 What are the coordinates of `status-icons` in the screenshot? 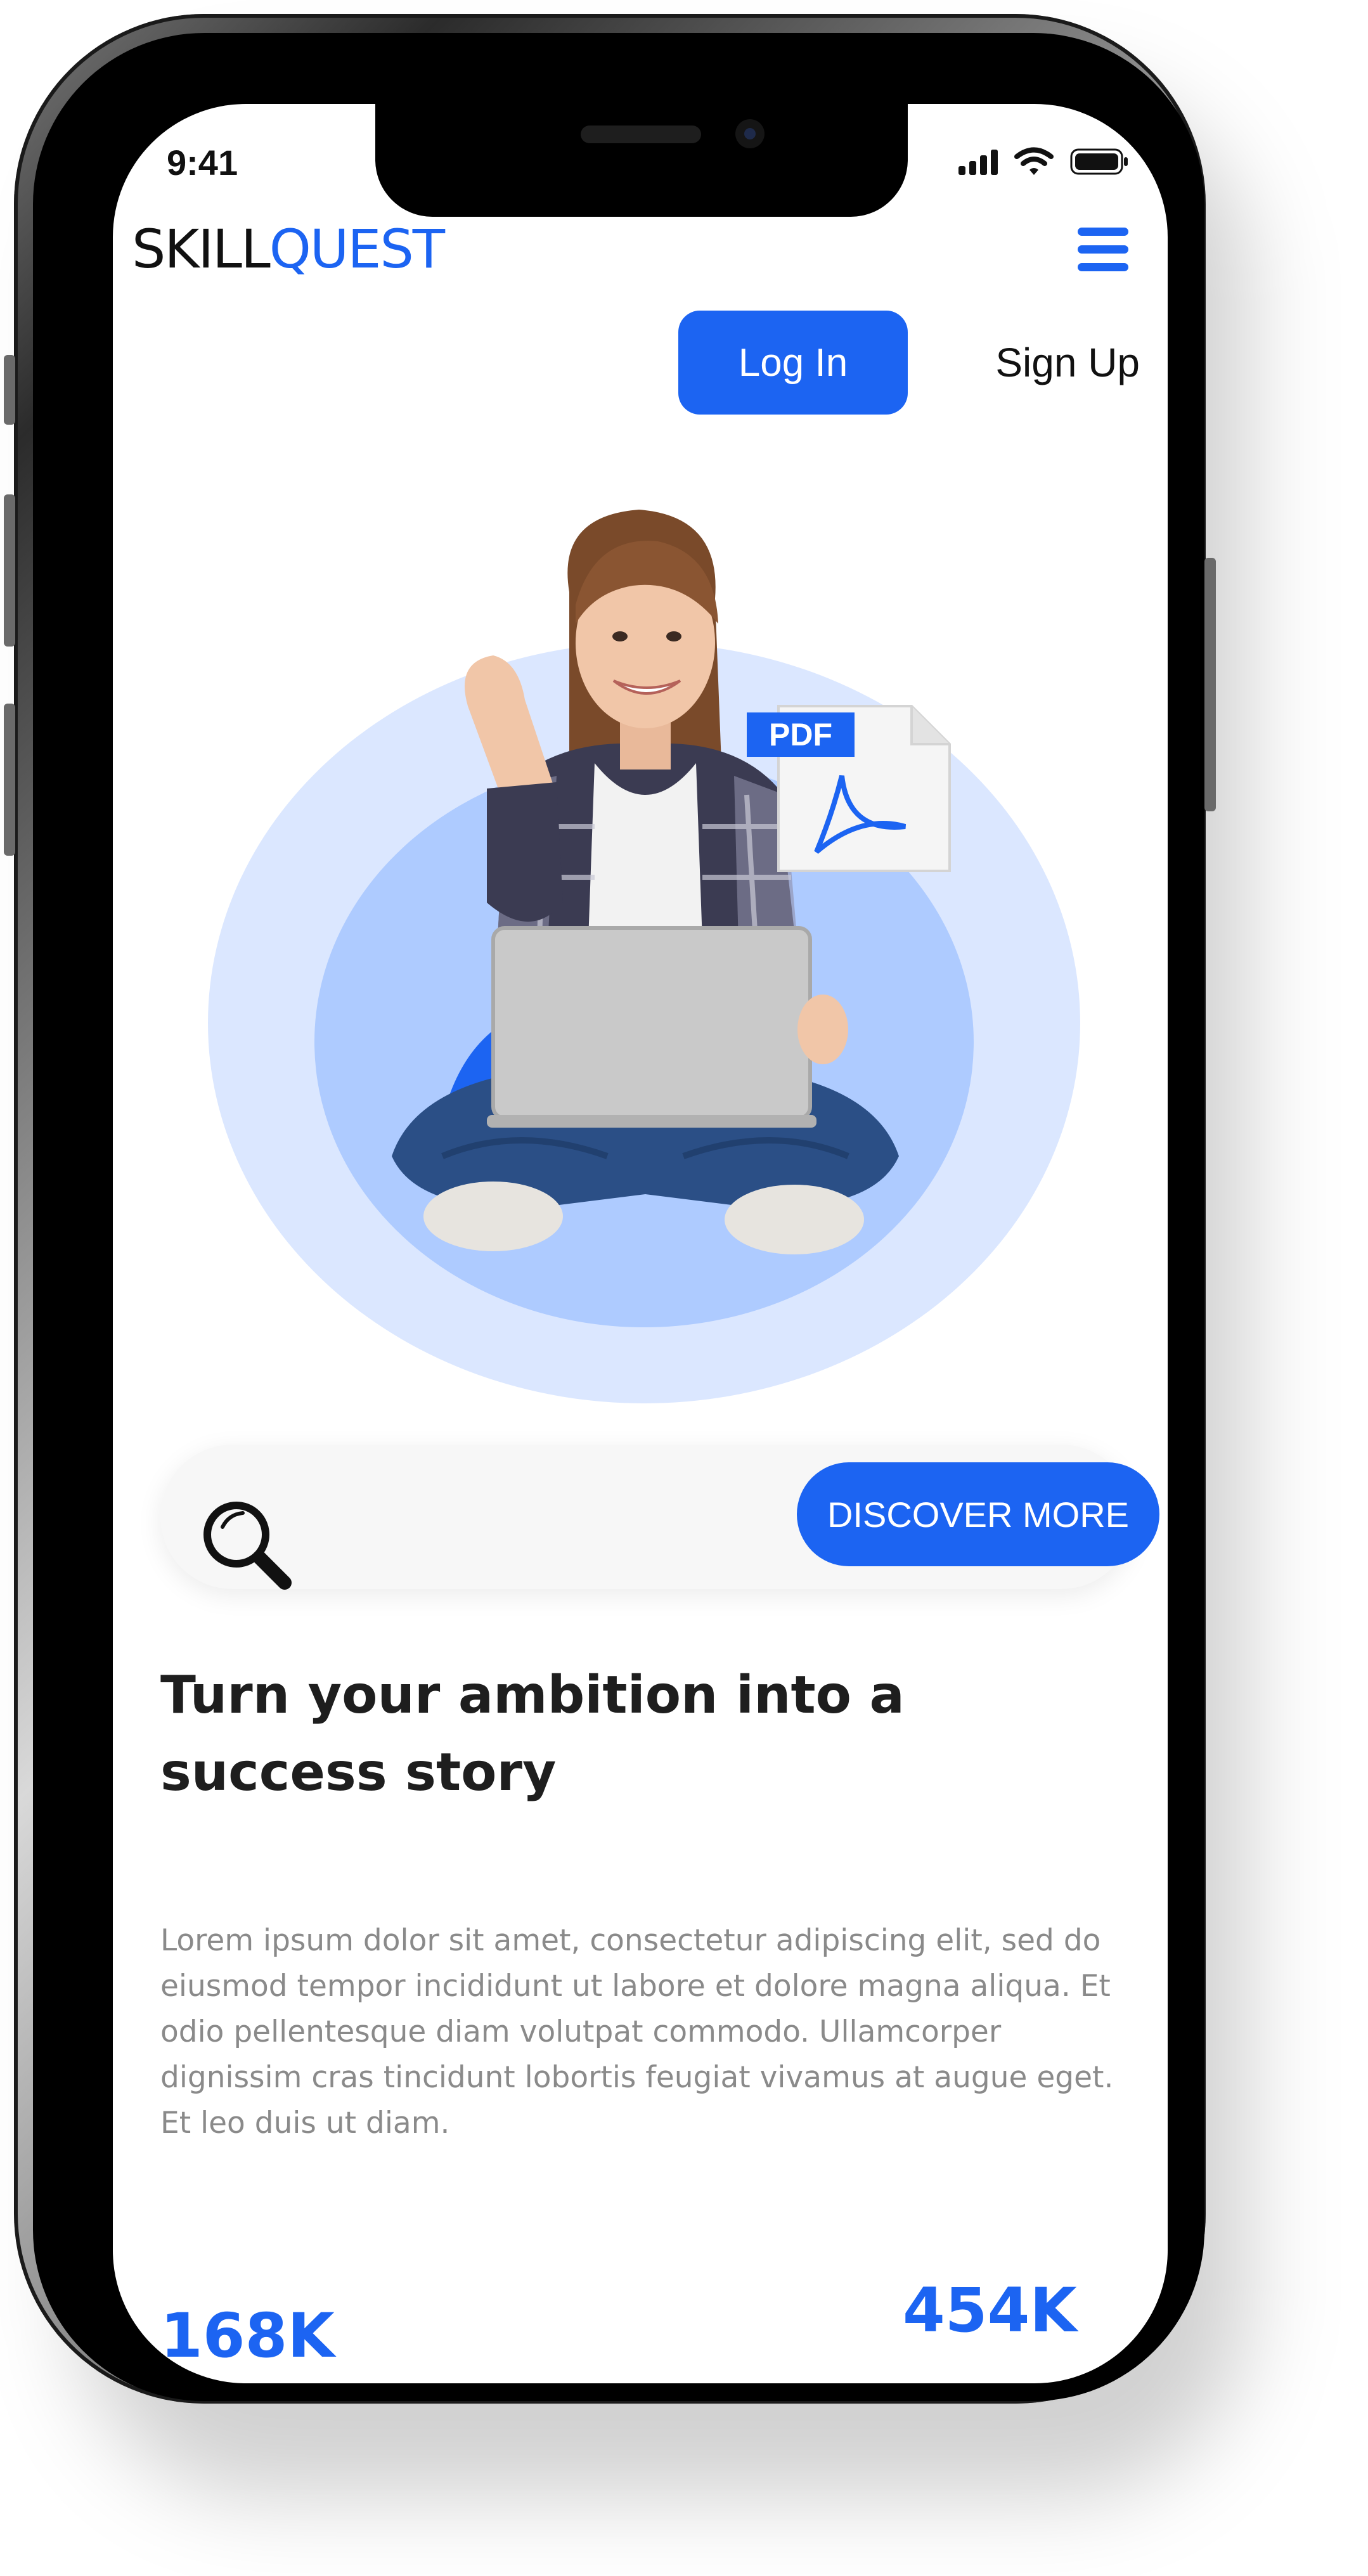 It's located at (1043, 161).